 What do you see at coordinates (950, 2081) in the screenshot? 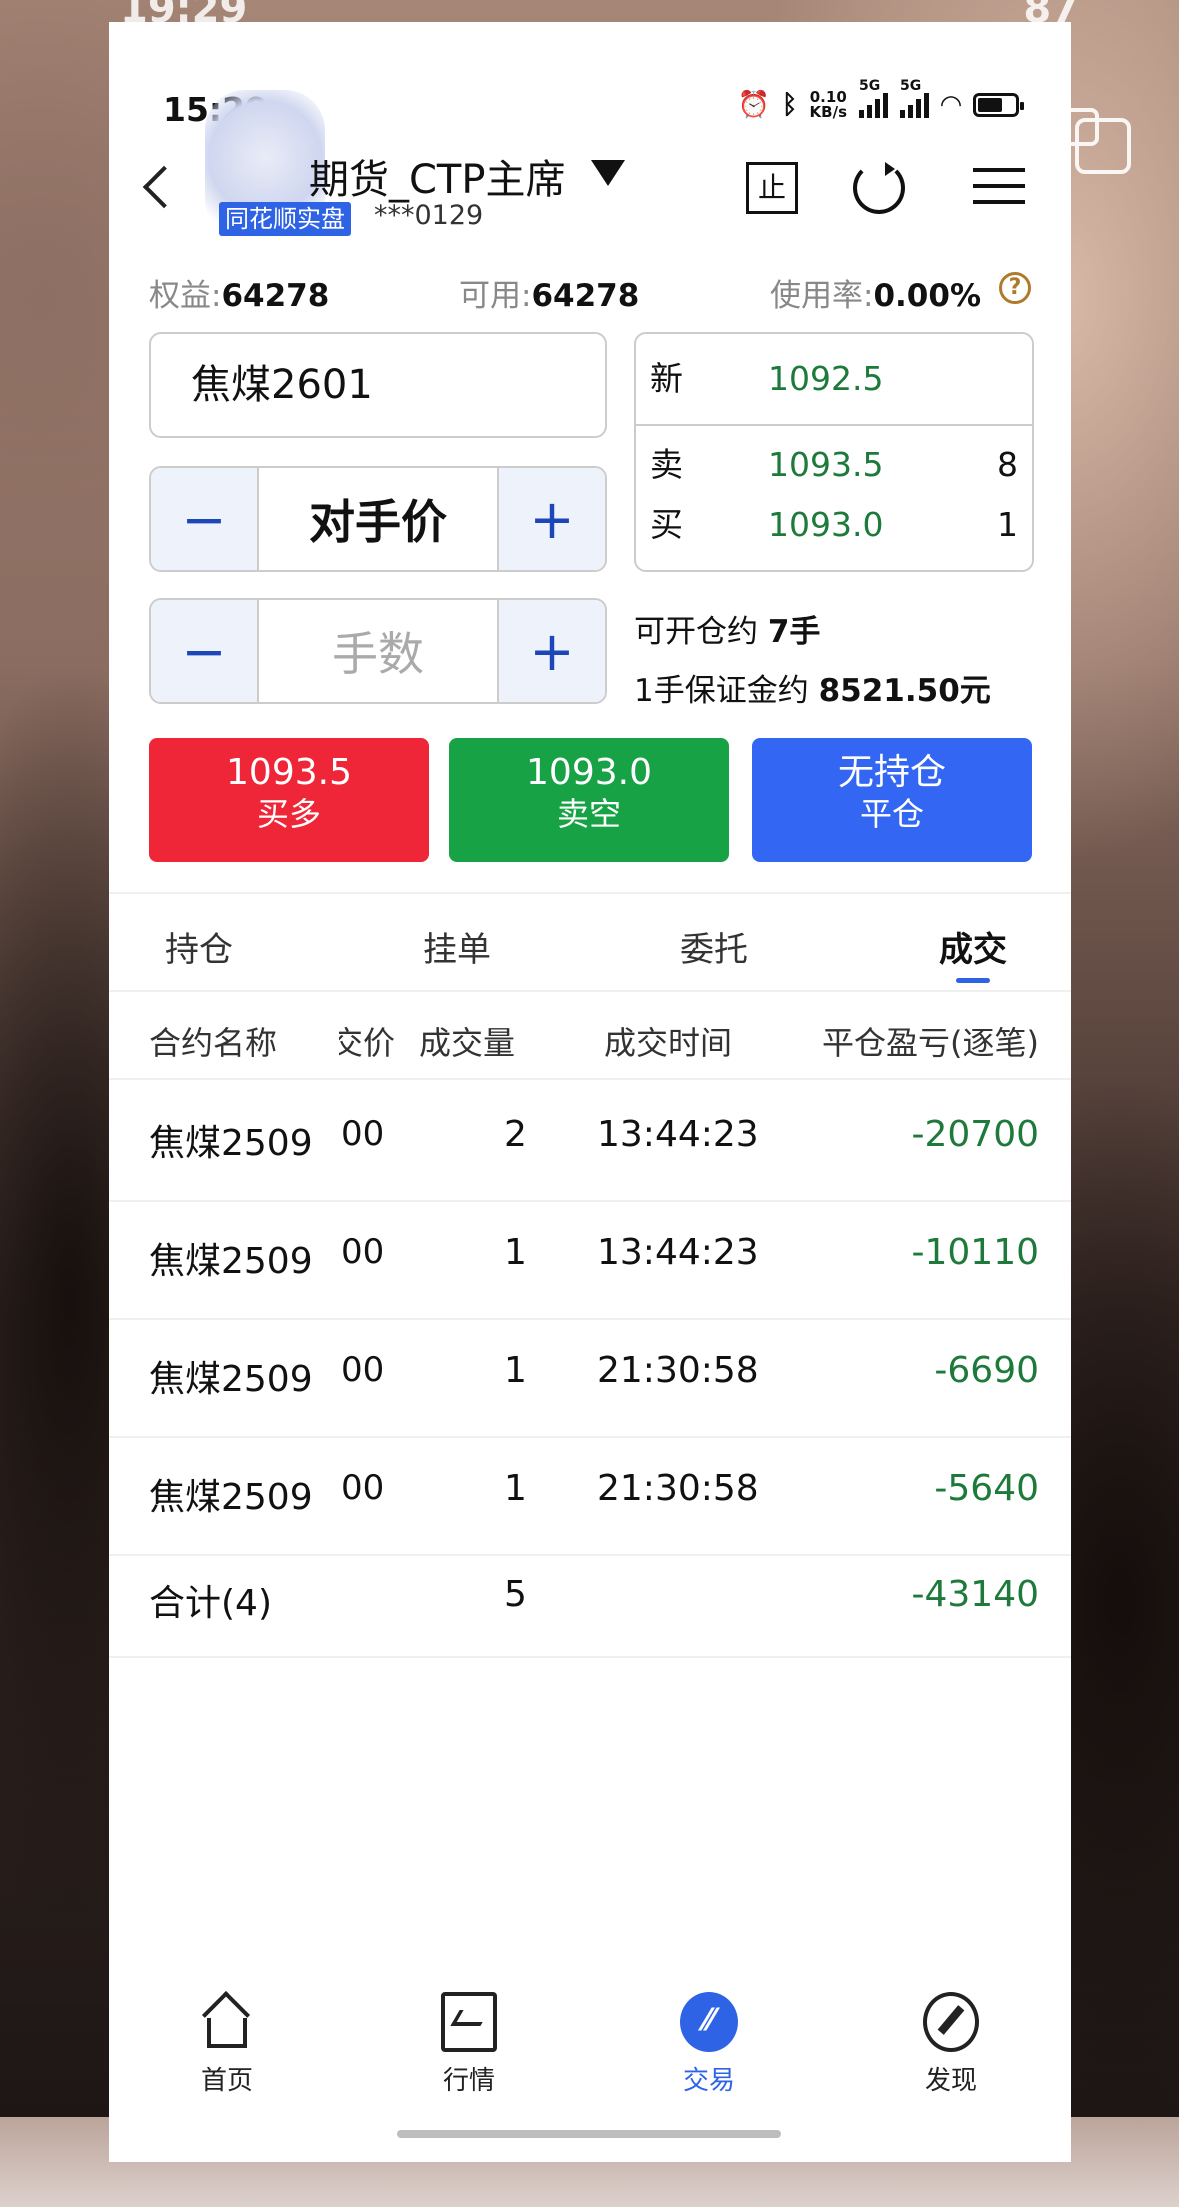
I see `nav-discover-label: 发现` at bounding box center [950, 2081].